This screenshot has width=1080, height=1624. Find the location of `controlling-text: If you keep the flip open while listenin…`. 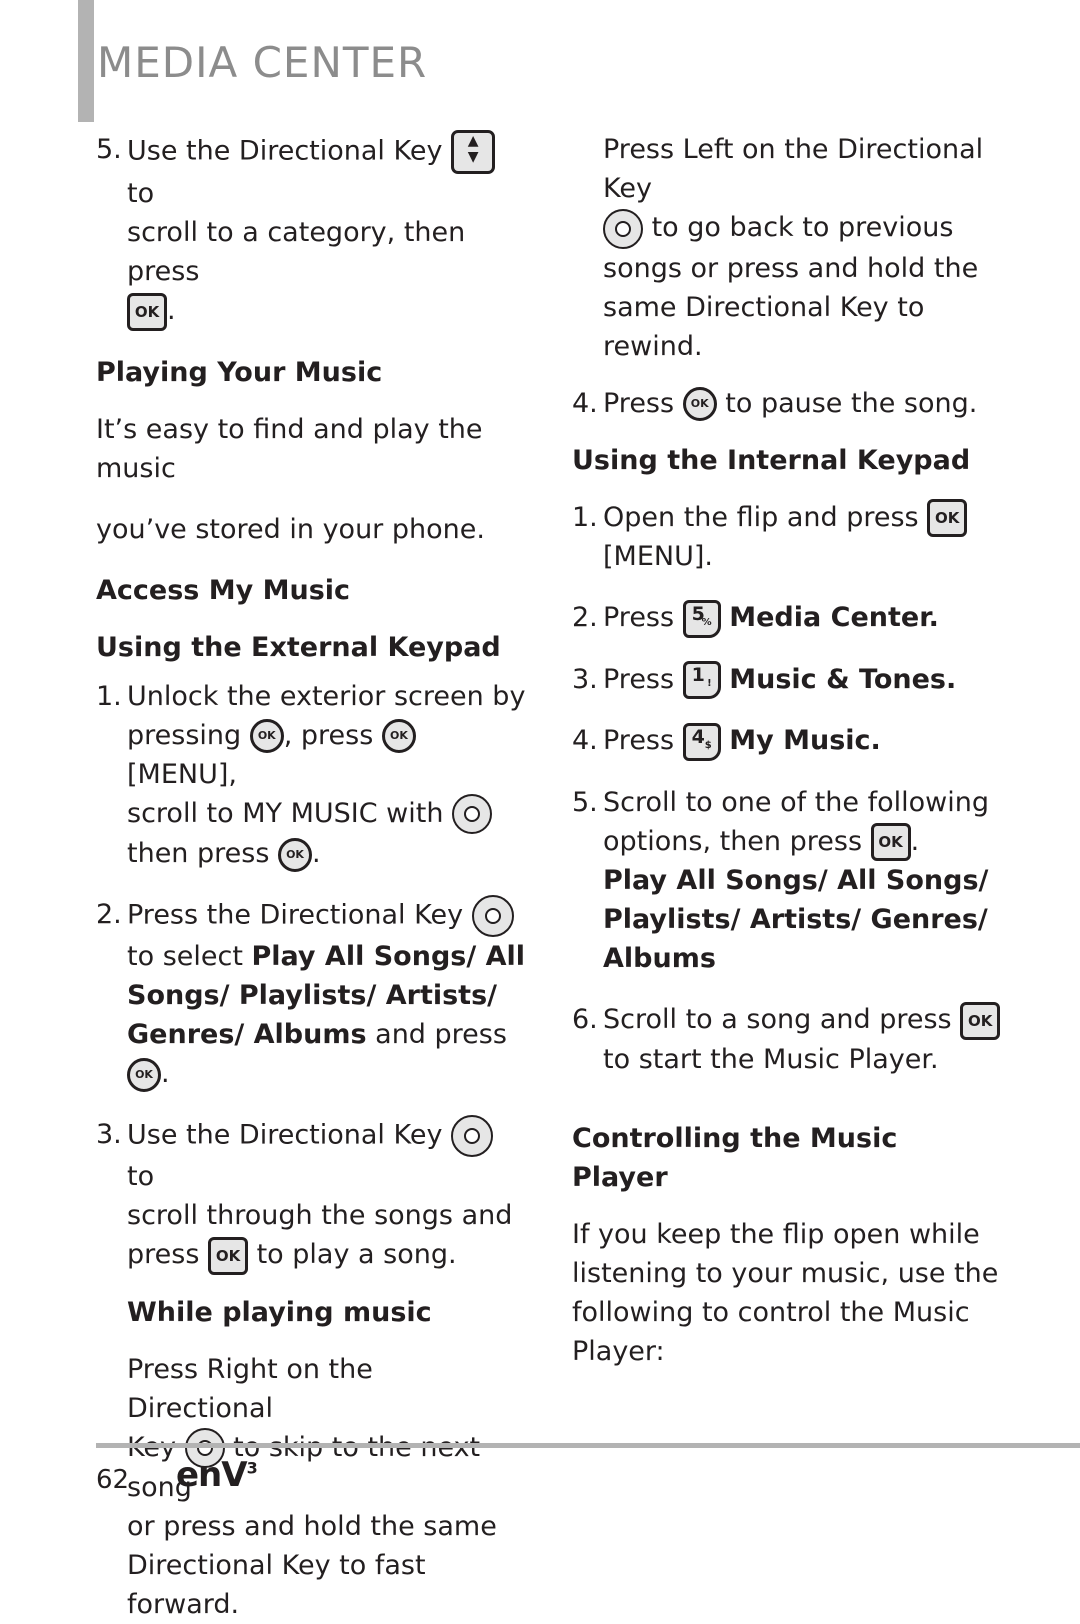

controlling-text: If you keep the flip open while listenin… is located at coordinates (787, 1293).